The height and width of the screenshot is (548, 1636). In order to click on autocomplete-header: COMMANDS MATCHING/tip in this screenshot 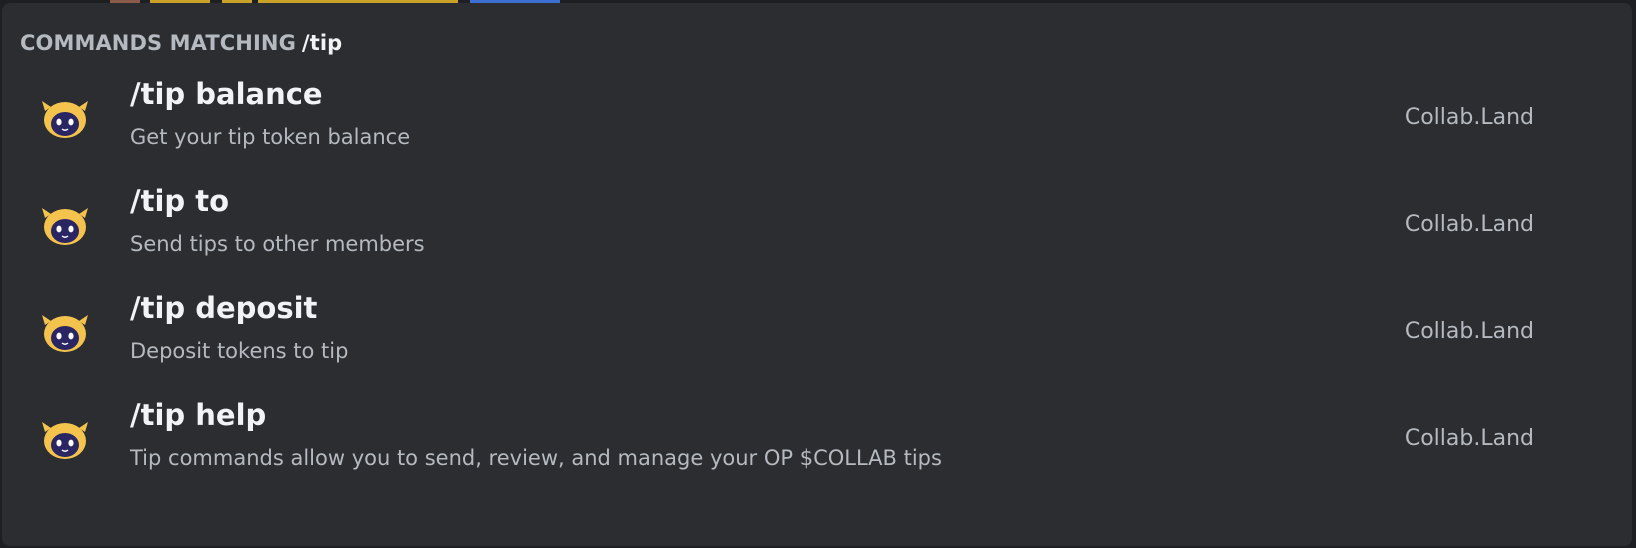, I will do `click(181, 43)`.